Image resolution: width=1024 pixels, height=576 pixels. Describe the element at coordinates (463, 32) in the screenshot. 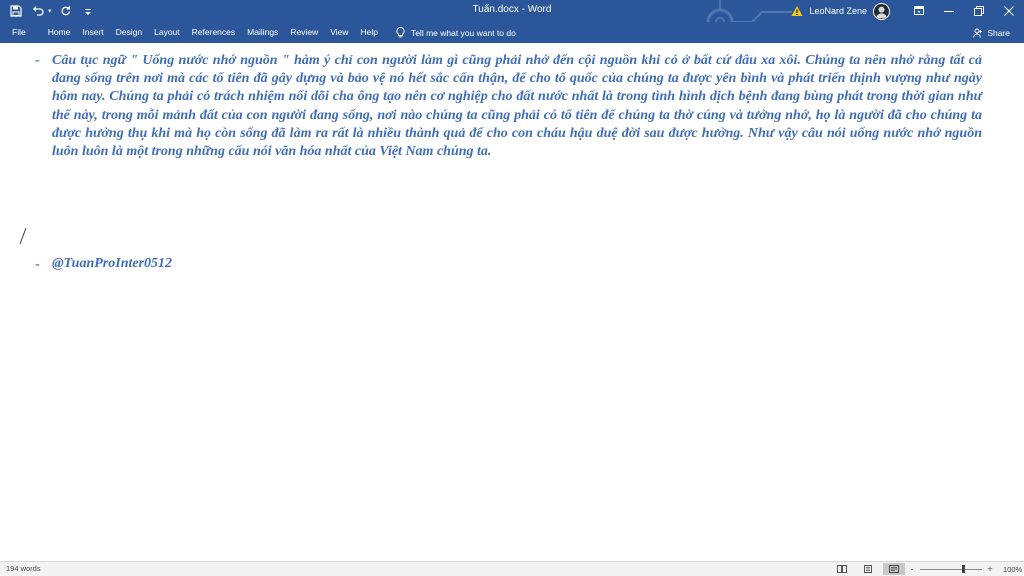

I see `tell-me-label: Tell me what you want to do` at that location.